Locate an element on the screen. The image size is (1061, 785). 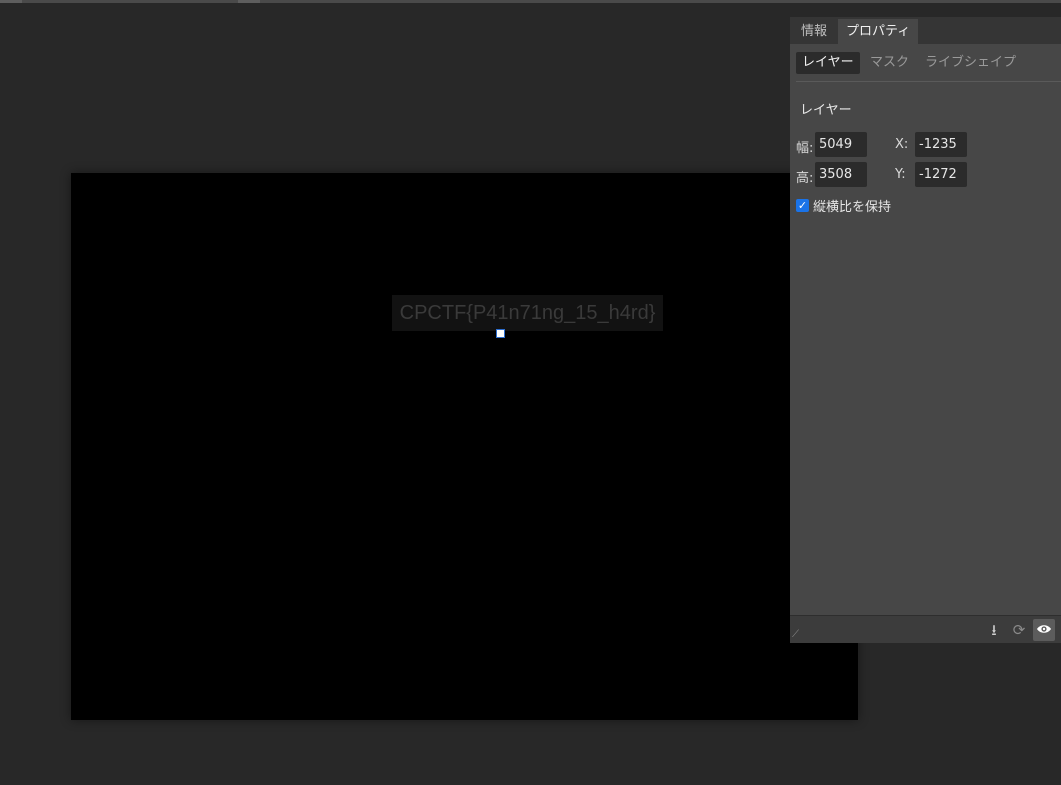
y-input is located at coordinates (941, 174).